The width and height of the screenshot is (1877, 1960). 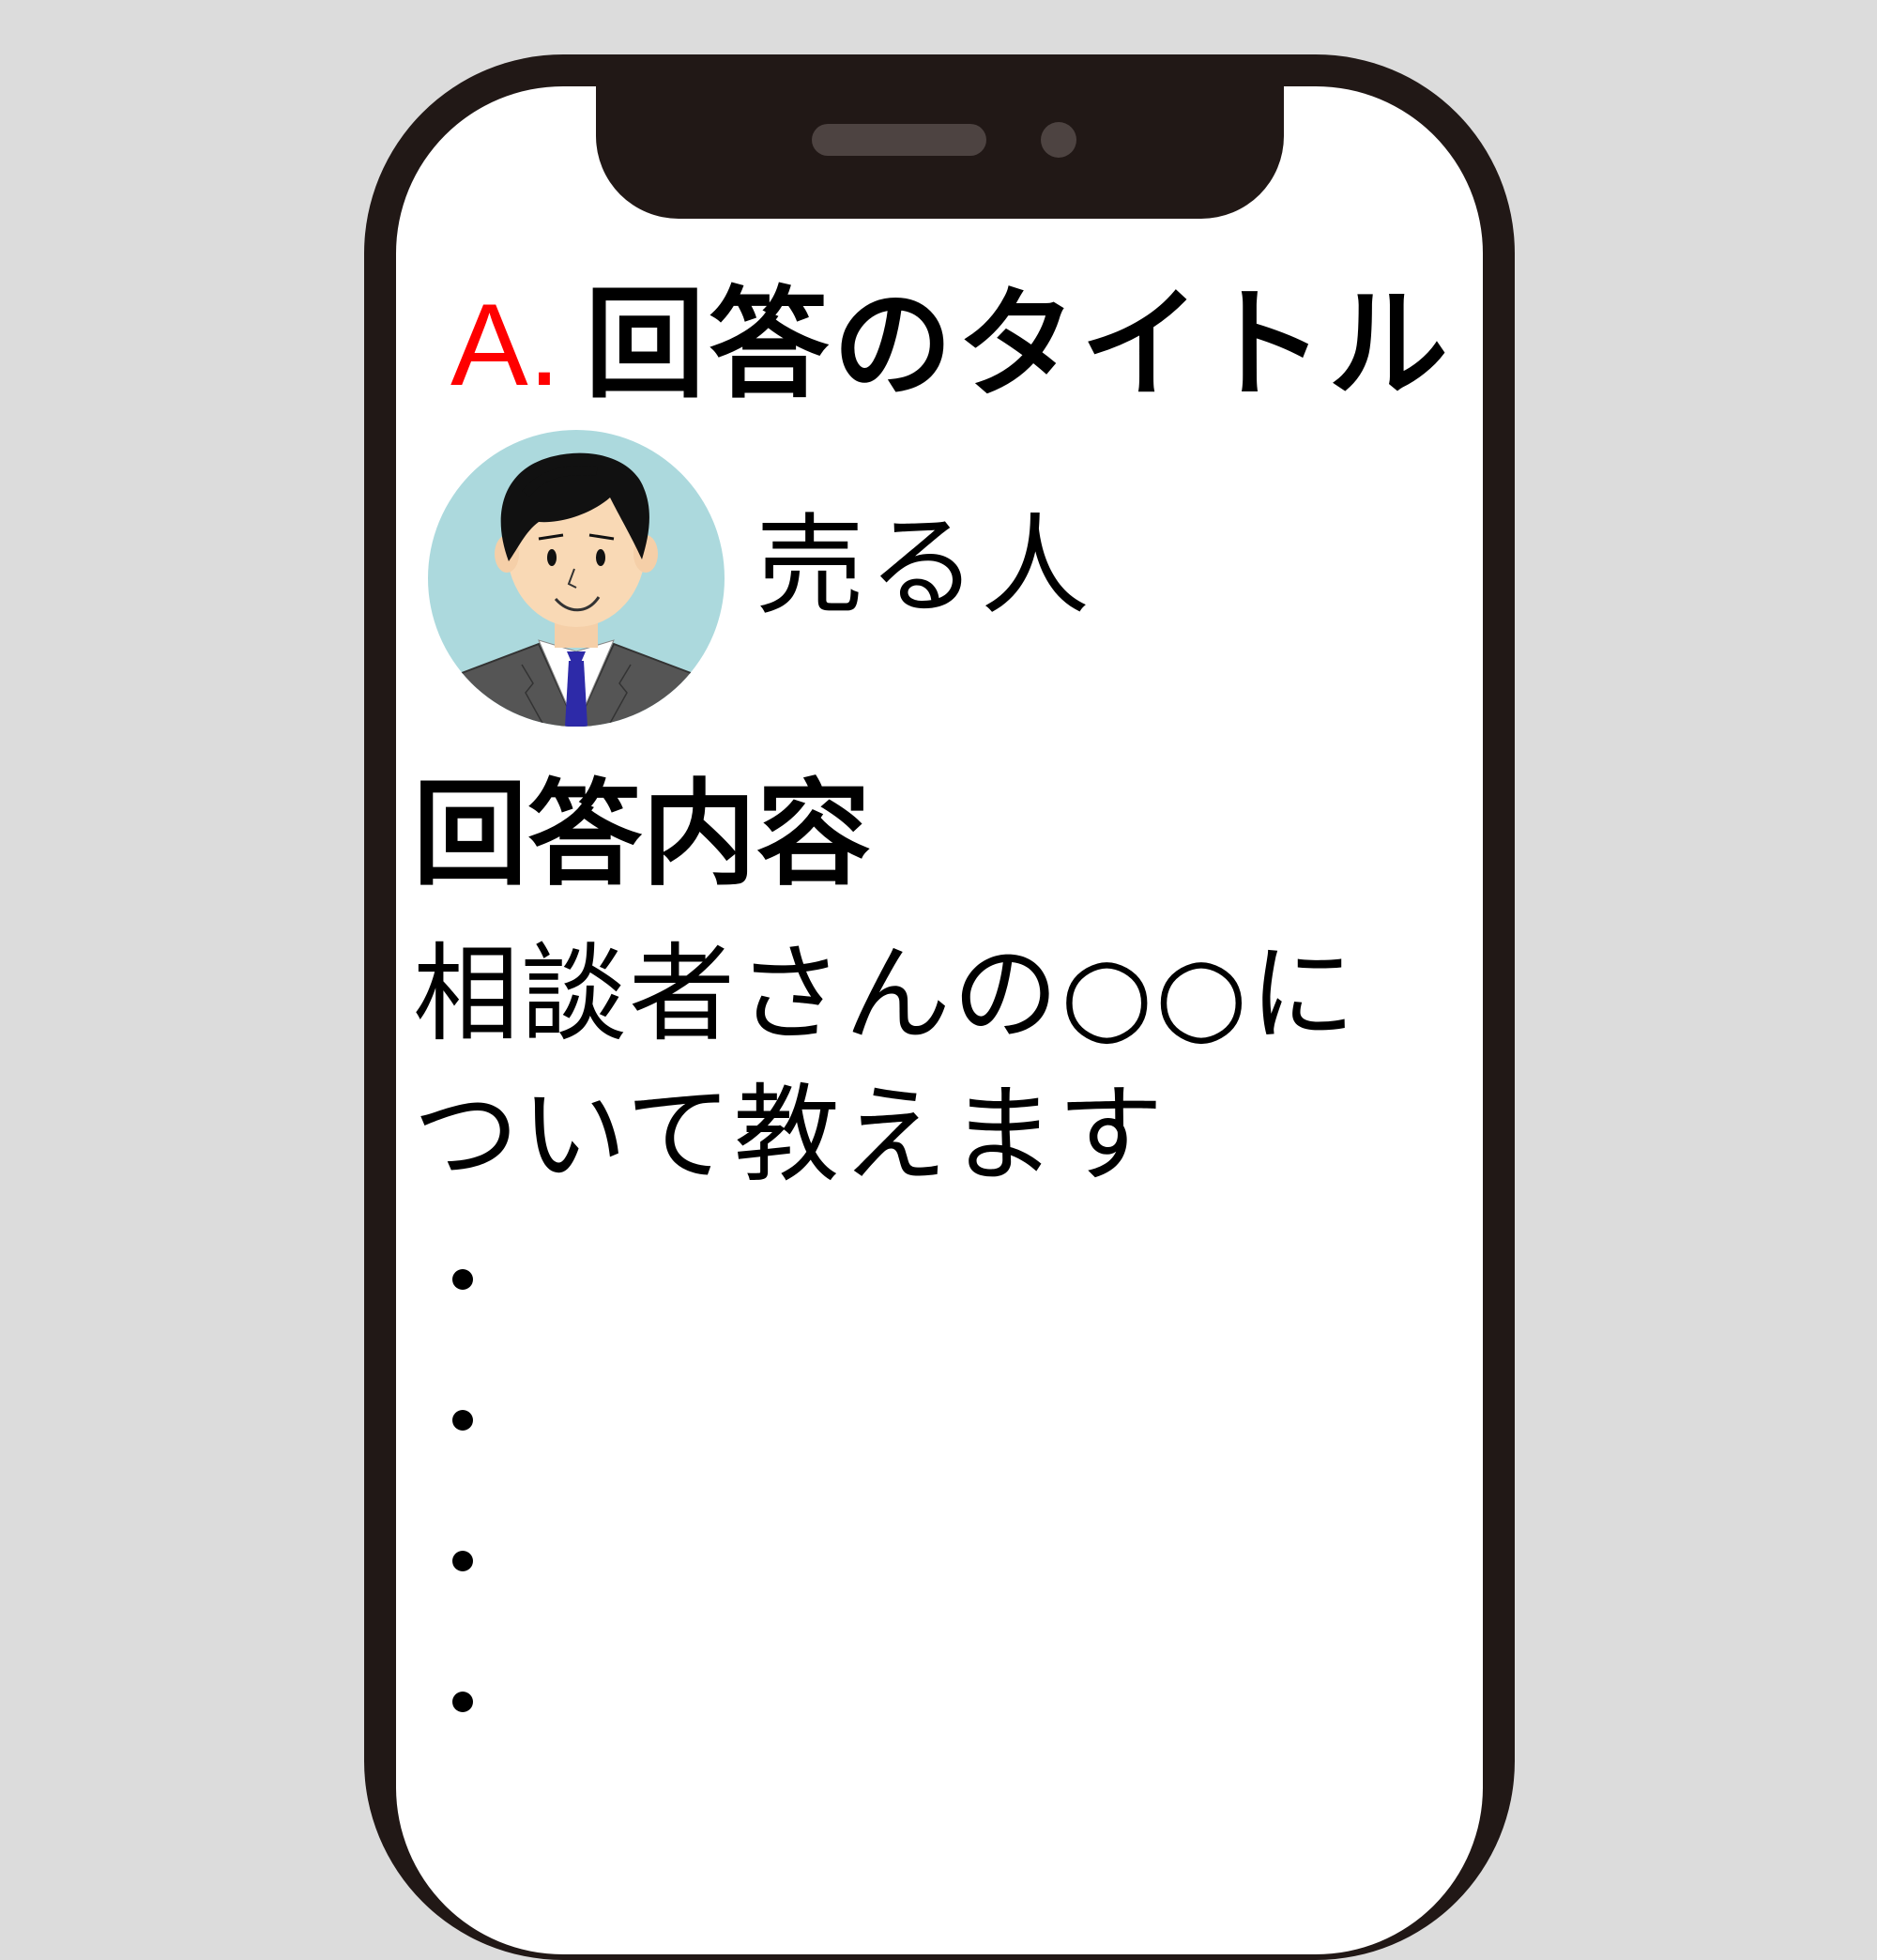 What do you see at coordinates (885, 1064) in the screenshot?
I see `content-body: 相談者さんの○○について教えます` at bounding box center [885, 1064].